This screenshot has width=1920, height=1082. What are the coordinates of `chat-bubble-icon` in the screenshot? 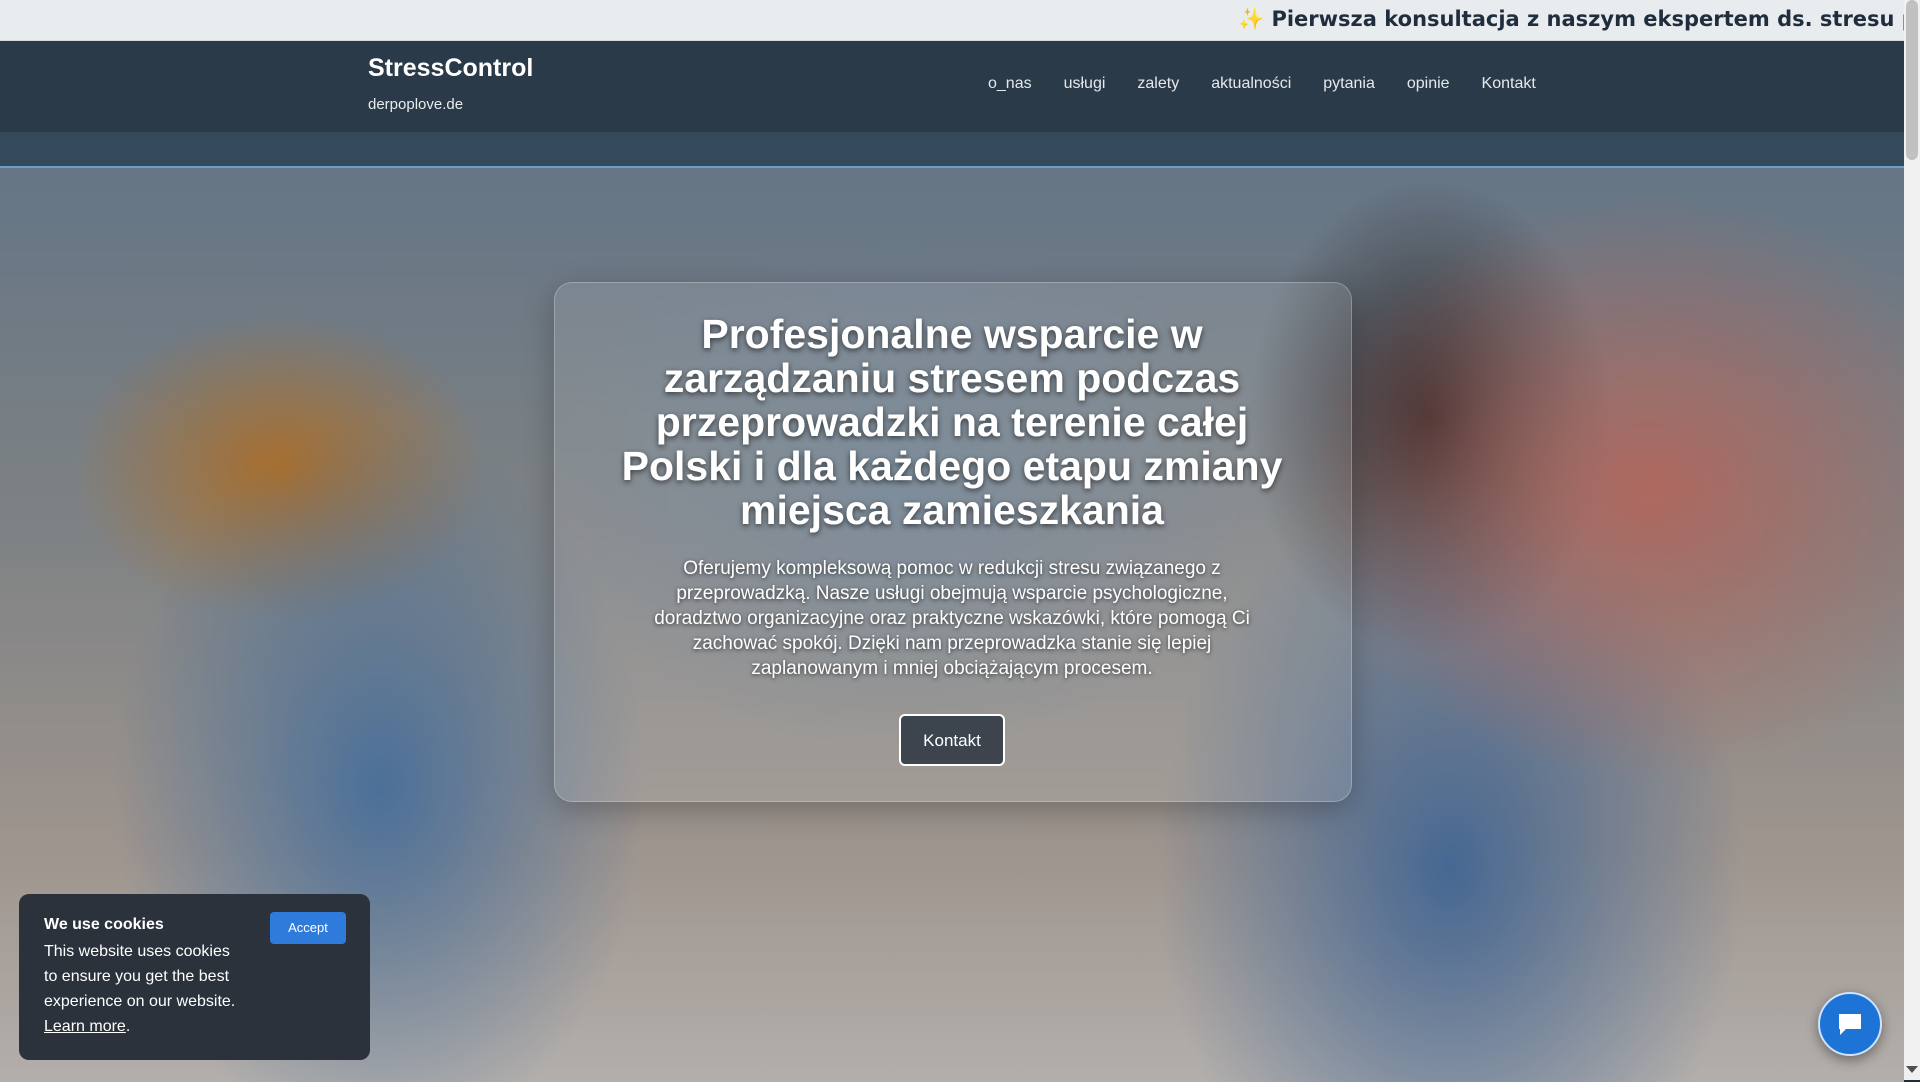 It's located at (1850, 1024).